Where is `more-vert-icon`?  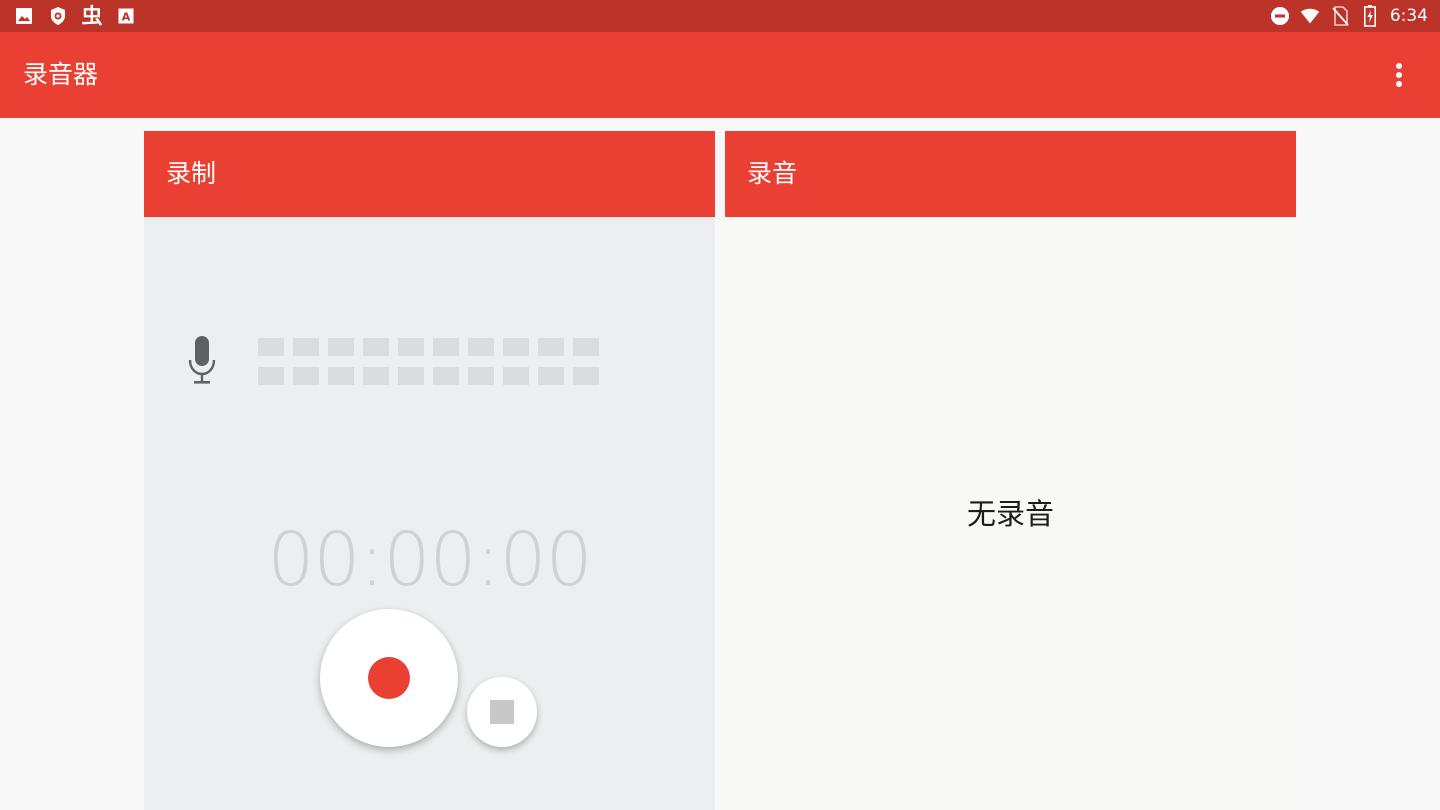 more-vert-icon is located at coordinates (1399, 75).